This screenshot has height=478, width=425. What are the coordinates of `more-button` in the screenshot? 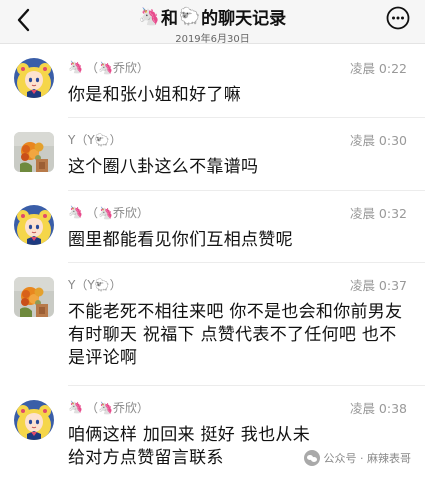 It's located at (398, 18).